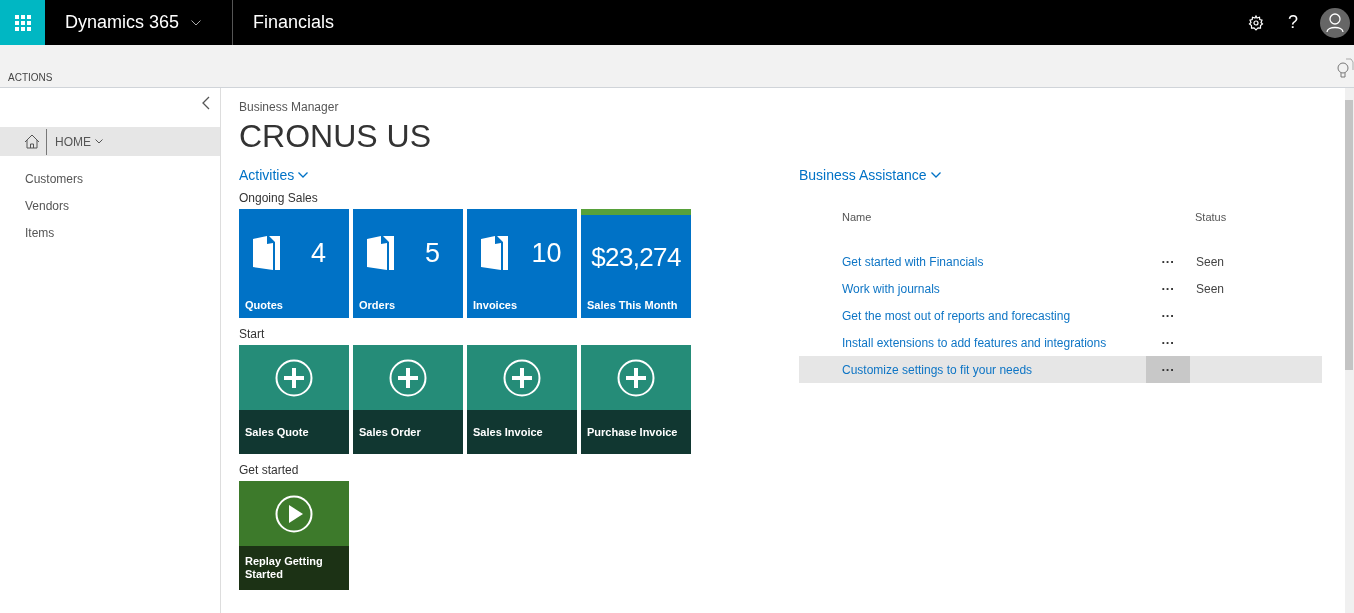 This screenshot has width=1354, height=613. I want to click on assistance-link: Customize settings to fit your needs, so click(994, 369).